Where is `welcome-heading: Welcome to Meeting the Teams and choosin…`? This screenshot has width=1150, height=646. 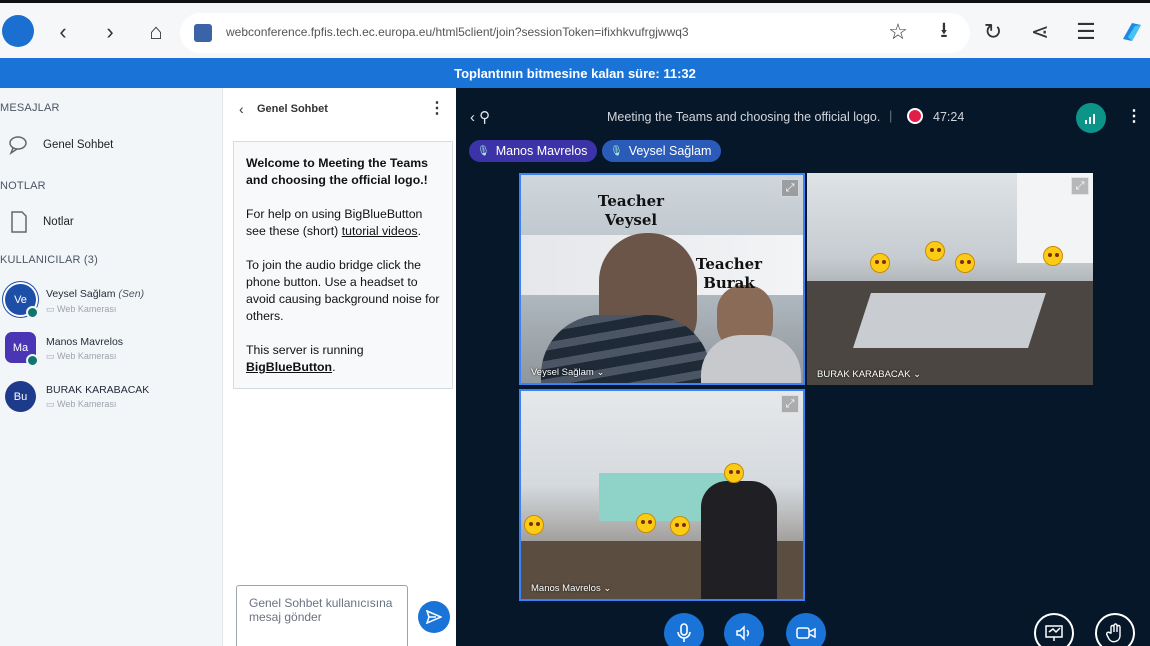
welcome-heading: Welcome to Meeting the Teams and choosin… is located at coordinates (337, 171).